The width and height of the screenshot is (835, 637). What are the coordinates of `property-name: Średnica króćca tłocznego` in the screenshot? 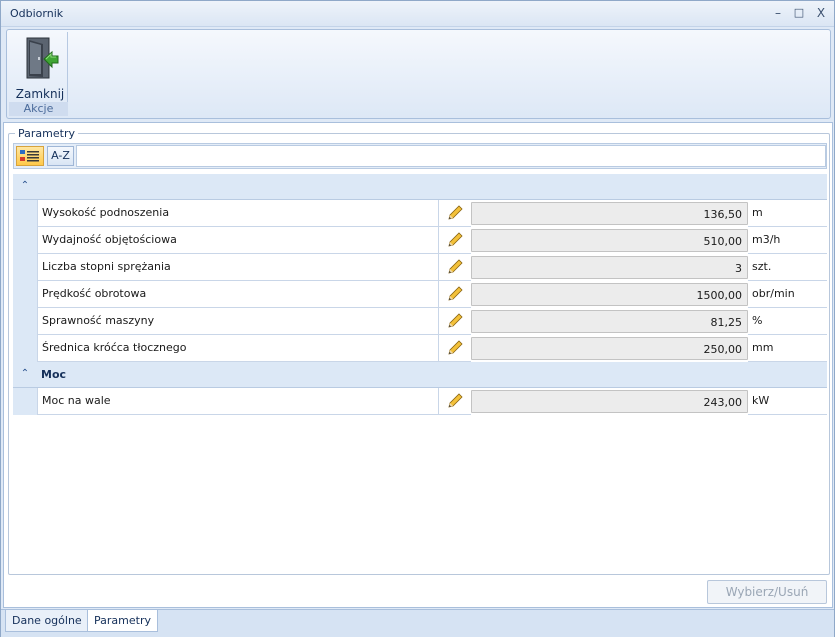 It's located at (238, 348).